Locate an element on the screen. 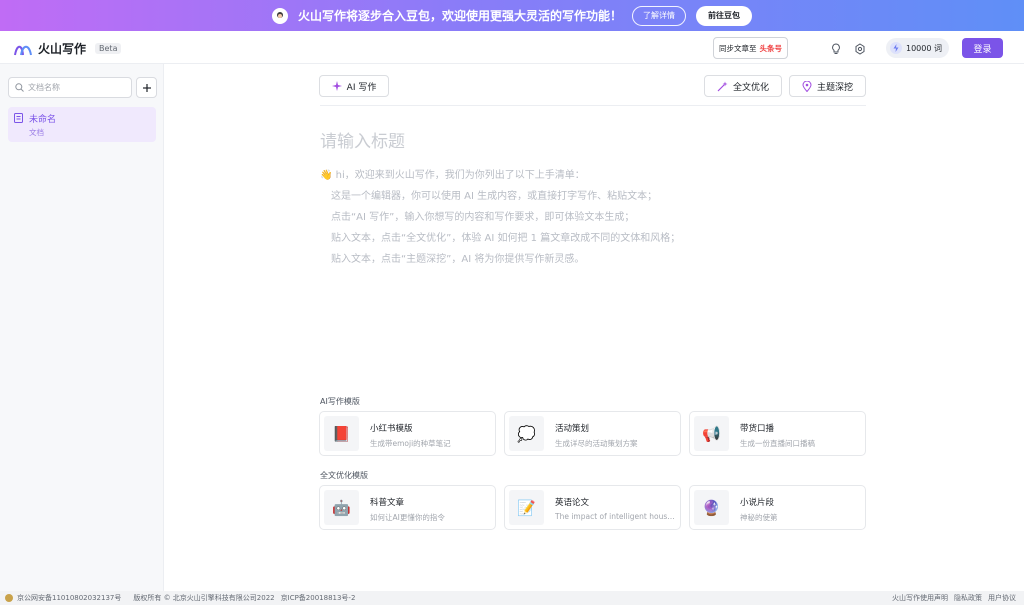  document-icon is located at coordinates (18, 118).